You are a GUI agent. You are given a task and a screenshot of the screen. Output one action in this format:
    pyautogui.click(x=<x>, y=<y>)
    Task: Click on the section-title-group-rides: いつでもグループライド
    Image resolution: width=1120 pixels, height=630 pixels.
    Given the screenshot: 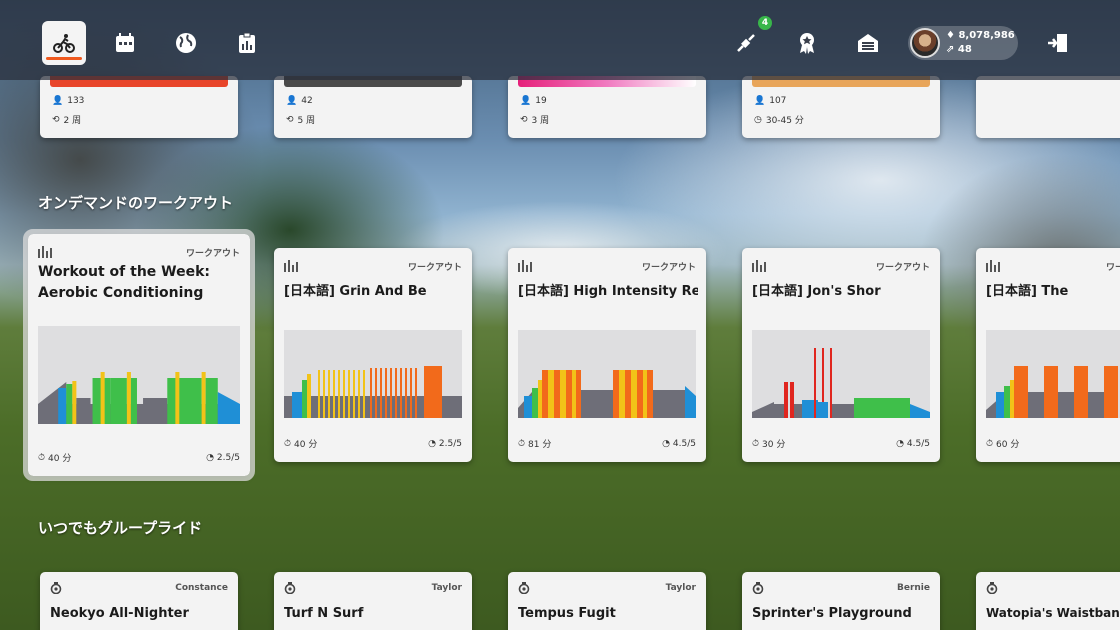 What is the action you would take?
    pyautogui.click(x=120, y=528)
    